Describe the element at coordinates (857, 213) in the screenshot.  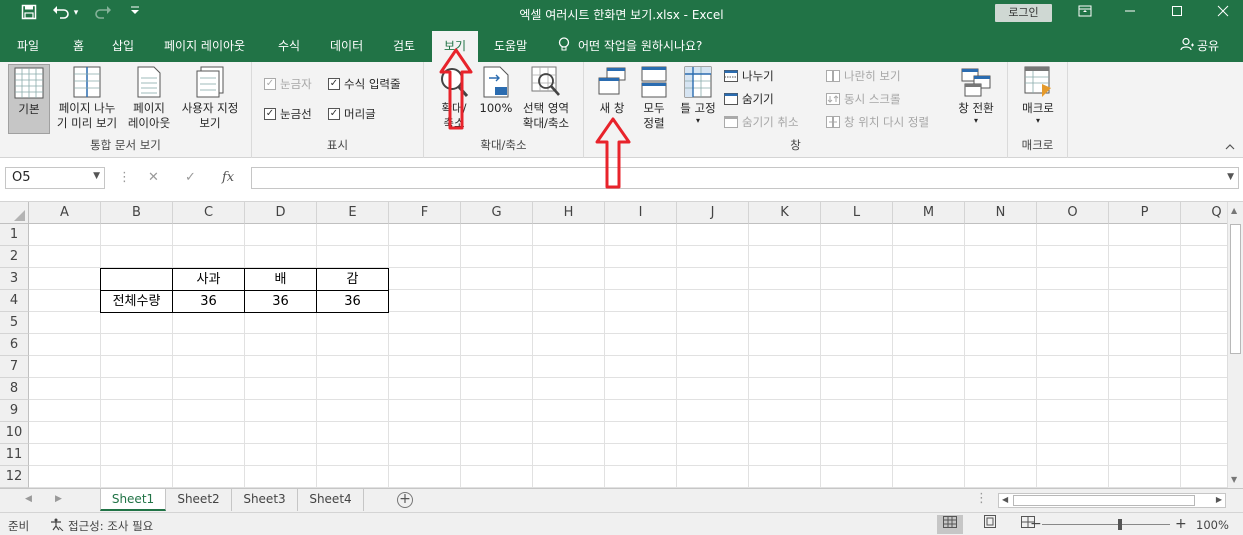
I see `column-header: L` at that location.